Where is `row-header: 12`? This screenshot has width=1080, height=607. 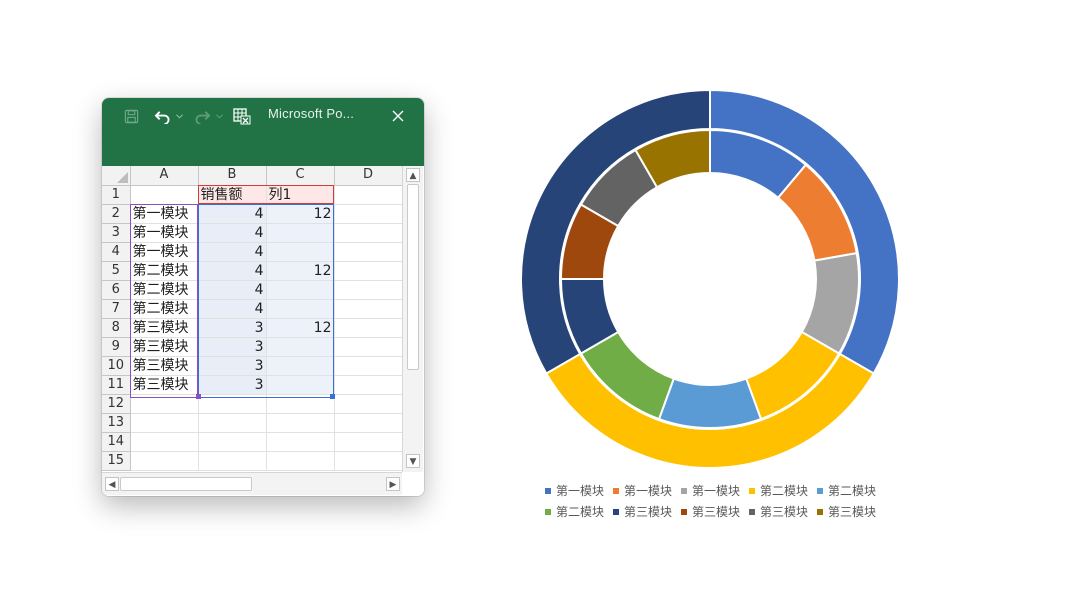 row-header: 12 is located at coordinates (116, 404).